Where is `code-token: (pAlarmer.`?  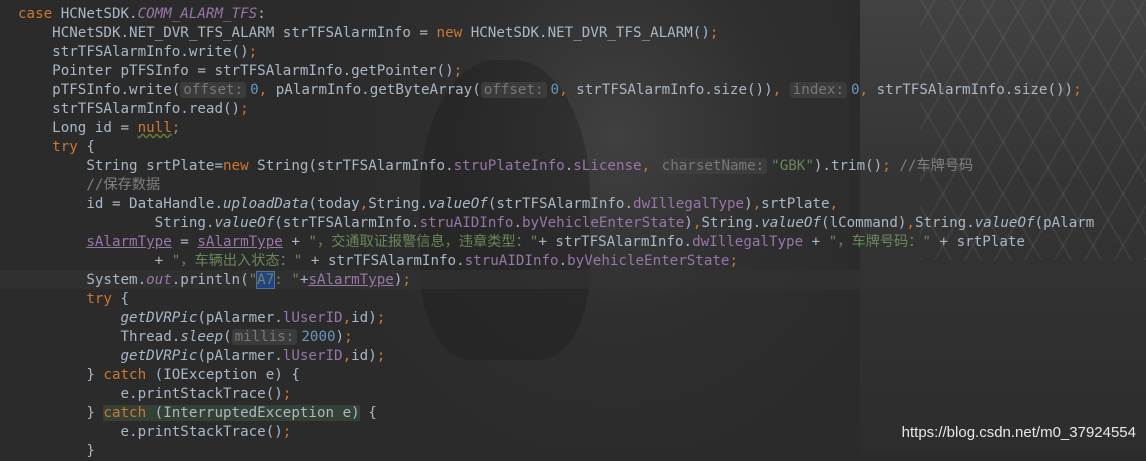 code-token: (pAlarmer. is located at coordinates (240, 356).